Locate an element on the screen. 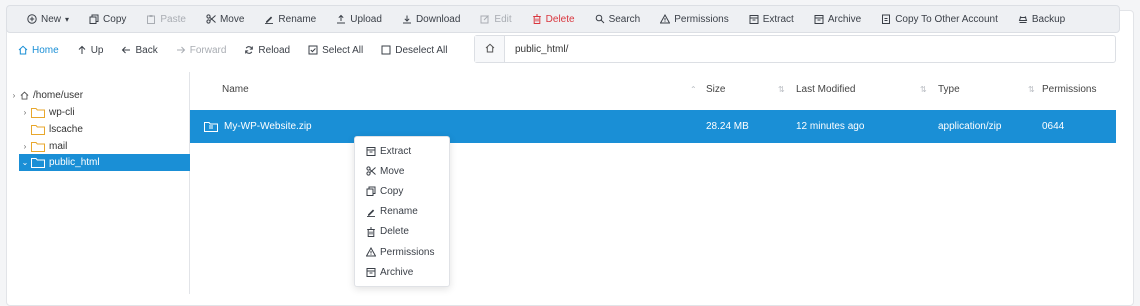 This screenshot has height=306, width=1140. tree-item-public-html: ⌄ public_html is located at coordinates (104, 162).